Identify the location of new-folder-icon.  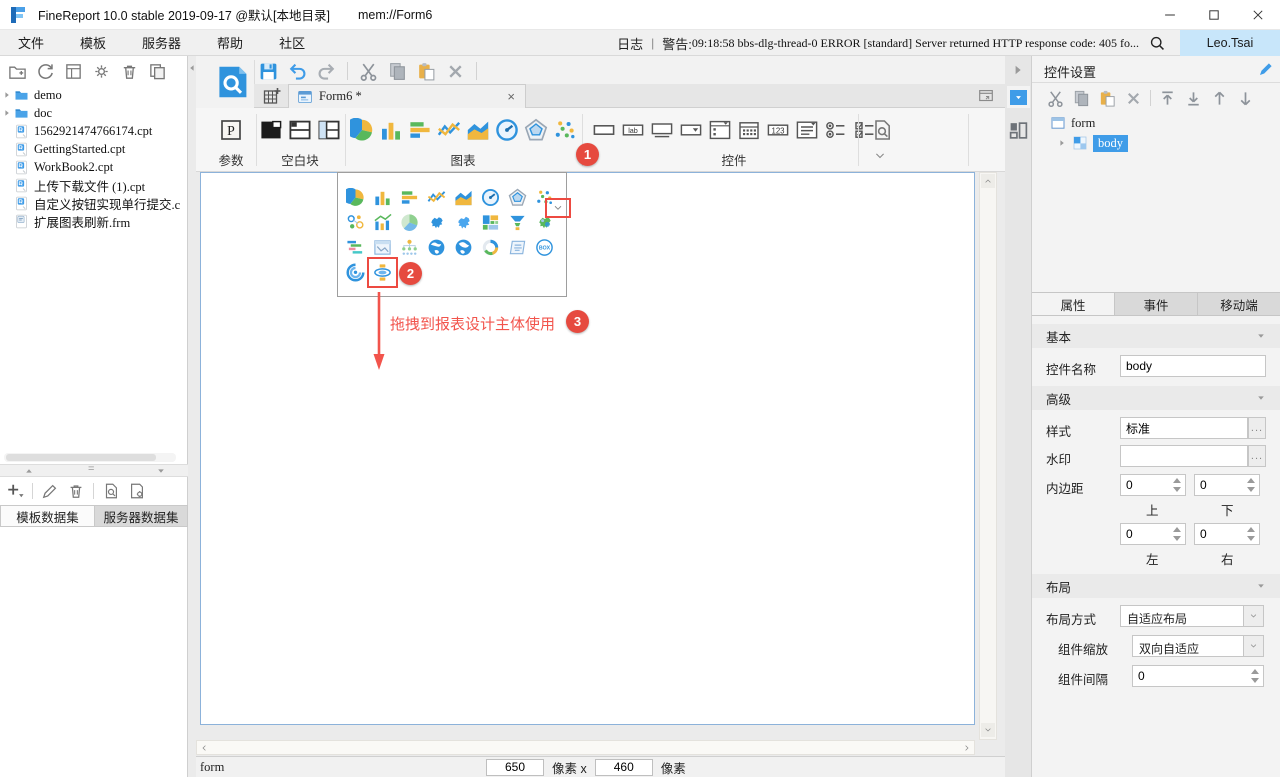
(17, 71).